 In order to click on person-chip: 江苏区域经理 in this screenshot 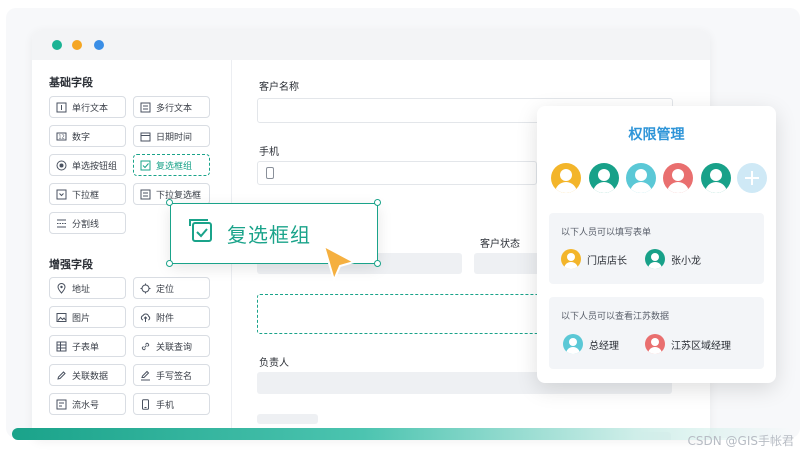, I will do `click(688, 344)`.